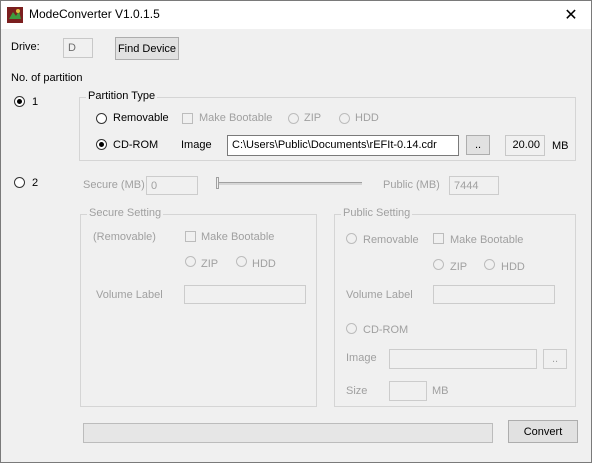  What do you see at coordinates (172, 185) in the screenshot?
I see `secure-mb-field: 0` at bounding box center [172, 185].